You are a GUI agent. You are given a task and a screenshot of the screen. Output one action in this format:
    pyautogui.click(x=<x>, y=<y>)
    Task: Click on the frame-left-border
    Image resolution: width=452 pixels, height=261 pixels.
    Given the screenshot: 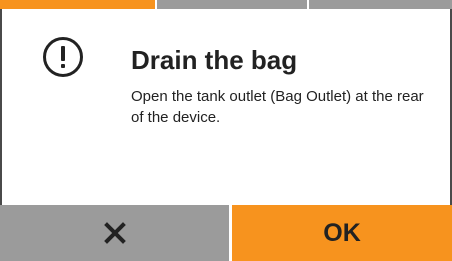 What is the action you would take?
    pyautogui.click(x=1, y=107)
    